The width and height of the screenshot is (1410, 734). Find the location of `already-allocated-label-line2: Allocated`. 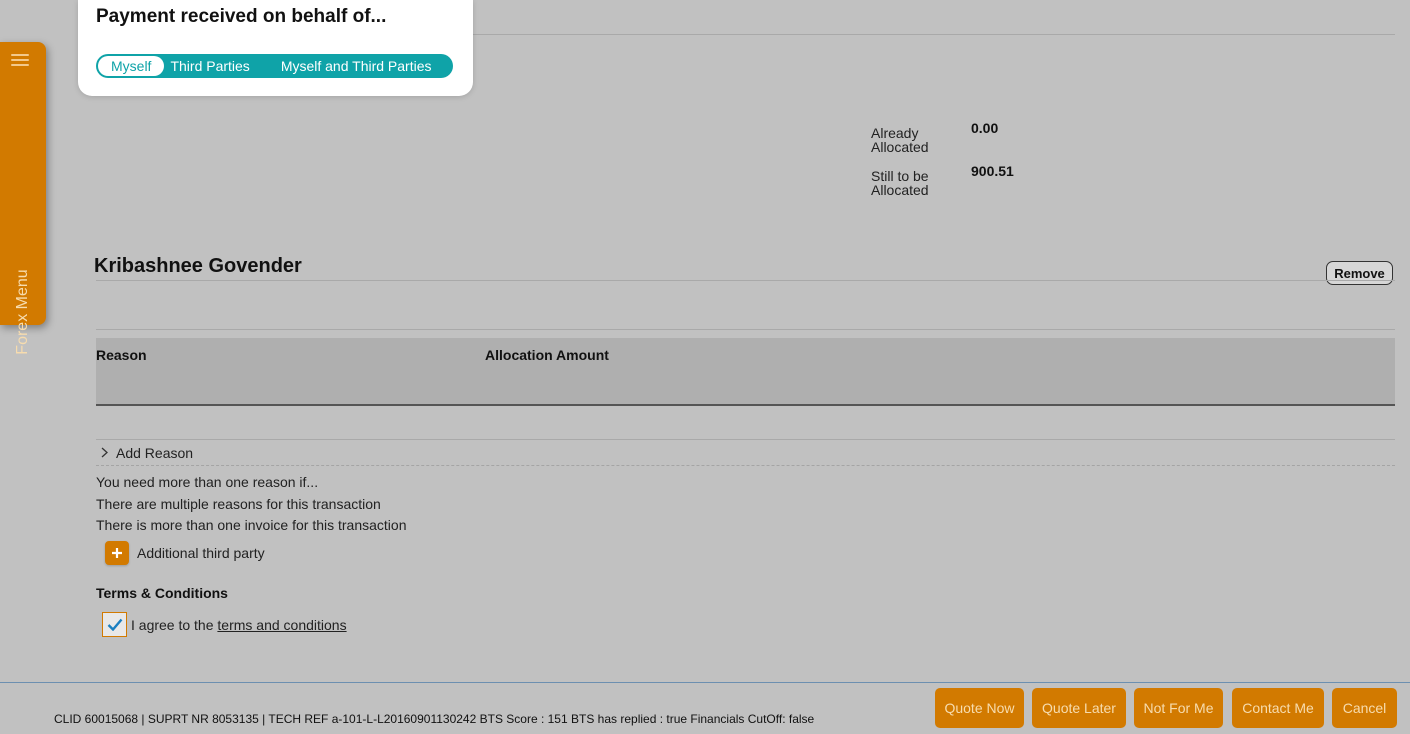

already-allocated-label-line2: Allocated is located at coordinates (900, 147).